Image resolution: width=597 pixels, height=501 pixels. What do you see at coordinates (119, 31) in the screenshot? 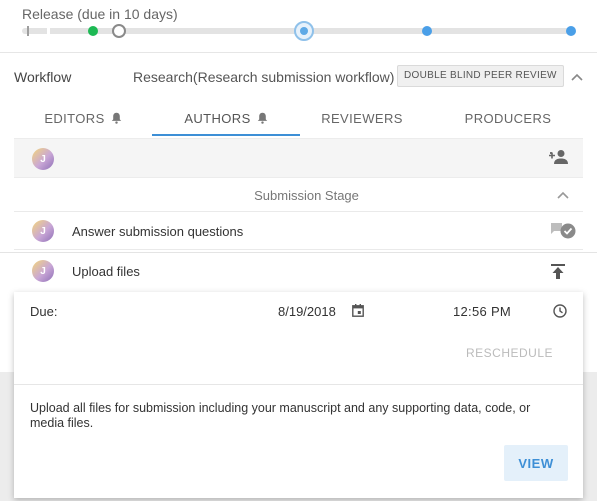
I see `milestone-pending-dot` at bounding box center [119, 31].